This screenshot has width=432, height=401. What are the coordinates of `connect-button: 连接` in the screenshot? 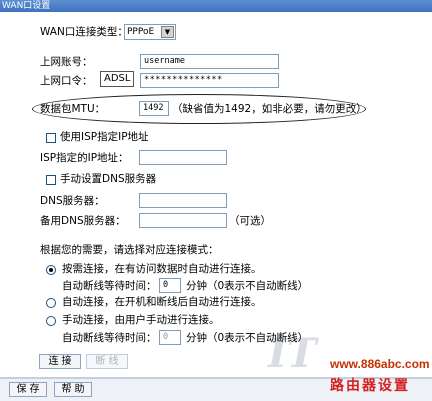 It's located at (60, 361).